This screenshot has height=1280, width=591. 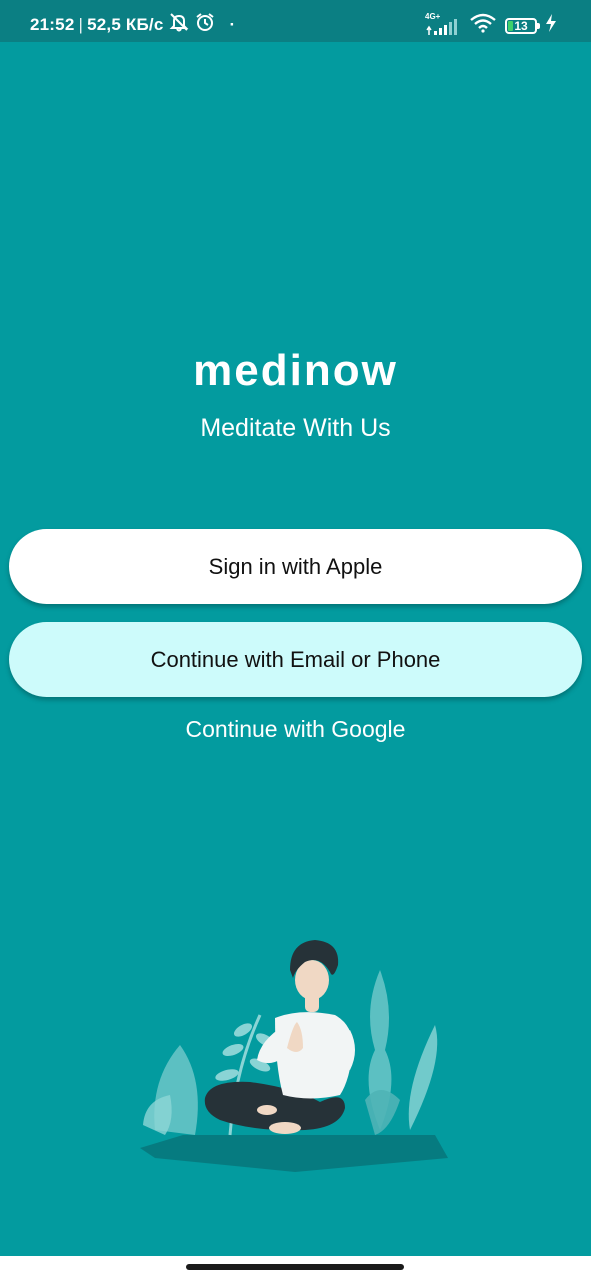 I want to click on status-time: 21:52, so click(x=52, y=24).